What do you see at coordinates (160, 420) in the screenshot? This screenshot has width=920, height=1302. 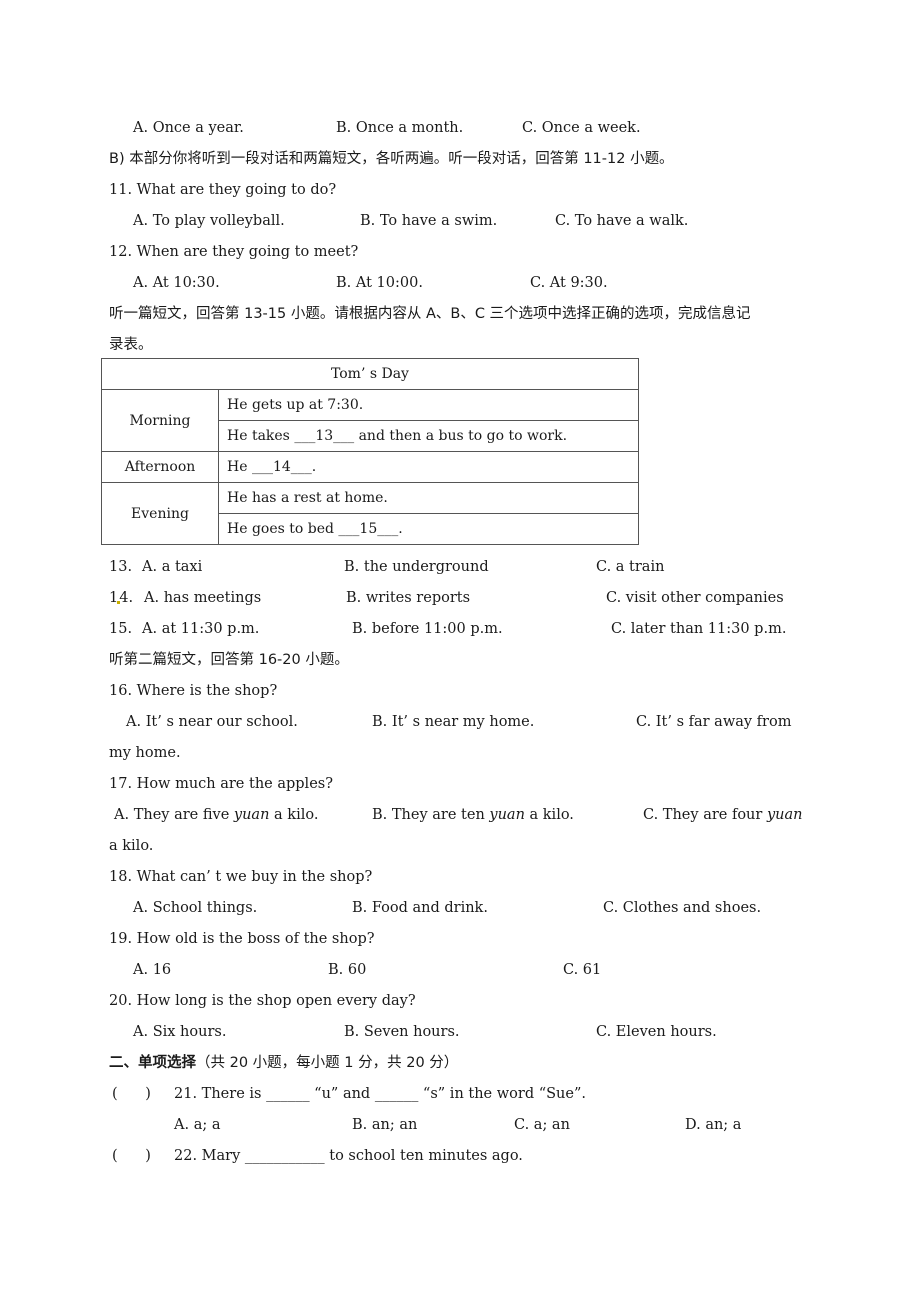 I see `period-morning: Morning` at bounding box center [160, 420].